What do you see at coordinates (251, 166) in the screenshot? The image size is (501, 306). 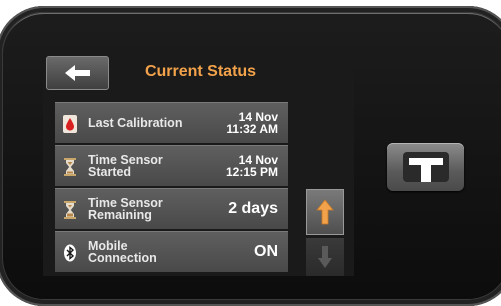 I see `status-row-value: 14 Nov 12:15 PM` at bounding box center [251, 166].